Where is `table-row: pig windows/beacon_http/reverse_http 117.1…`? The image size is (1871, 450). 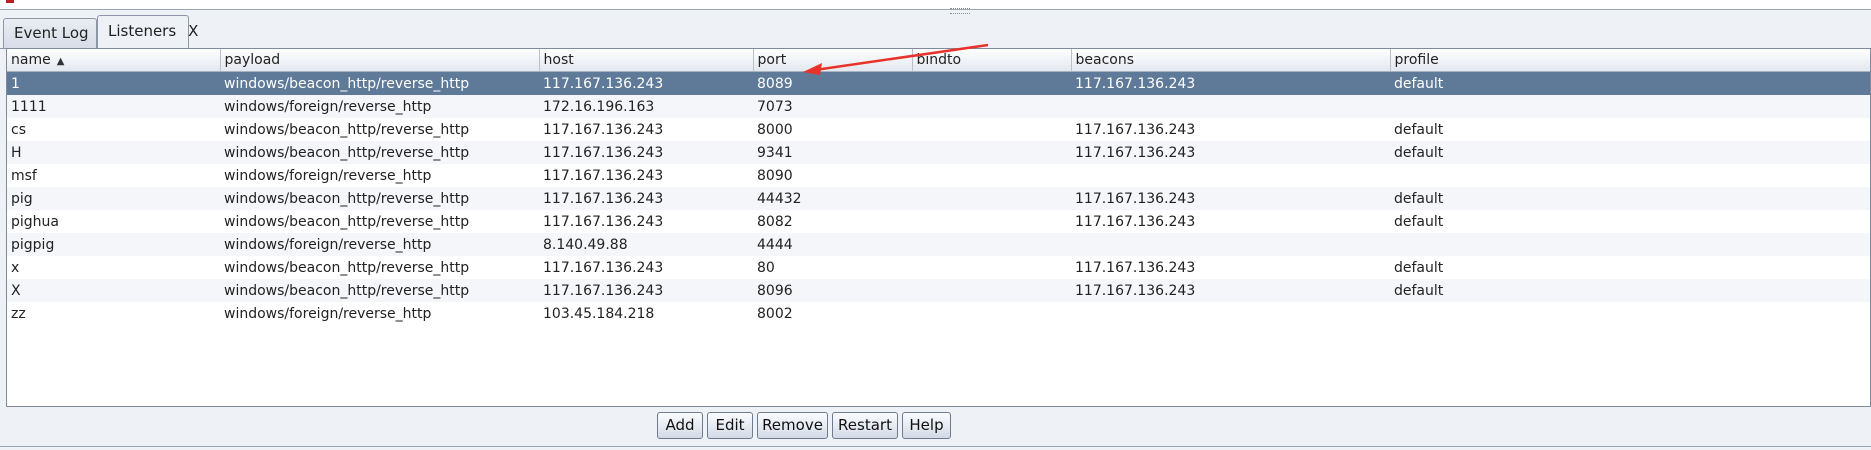 table-row: pig windows/beacon_http/reverse_http 117.1… is located at coordinates (938, 198).